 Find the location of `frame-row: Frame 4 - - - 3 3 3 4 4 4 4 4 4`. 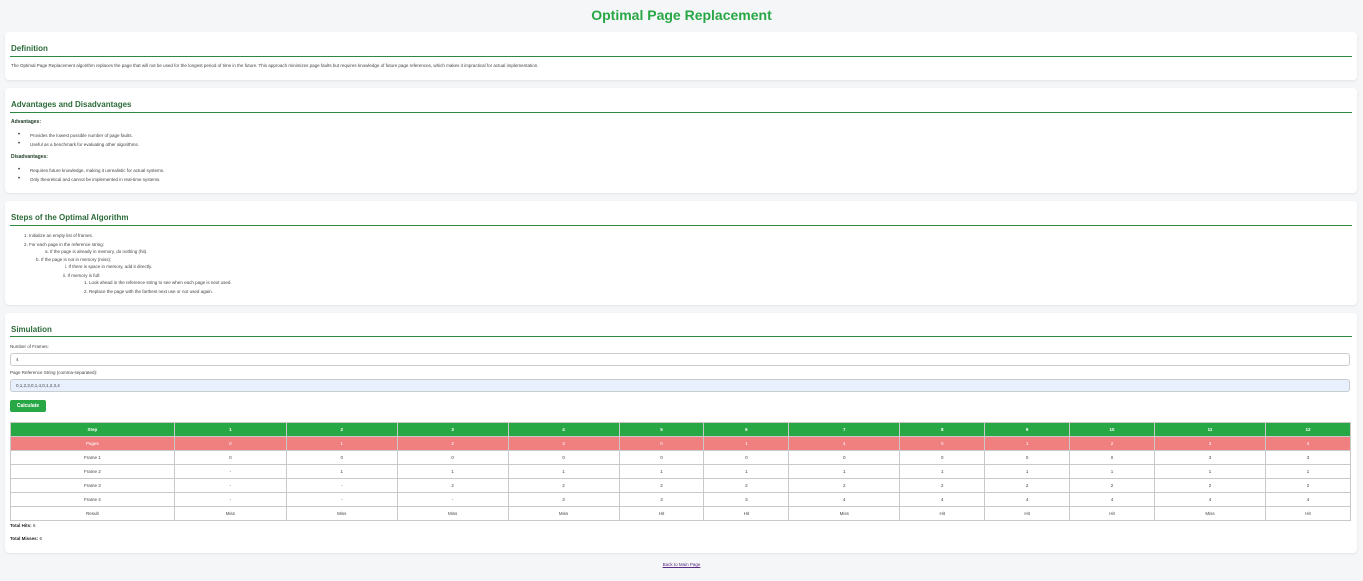

frame-row: Frame 4 - - - 3 3 3 4 4 4 4 4 4 is located at coordinates (681, 499).